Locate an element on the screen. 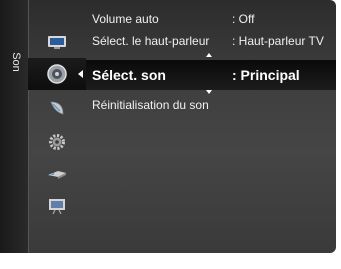 This screenshot has height=269, width=341. channel-icon is located at coordinates (57, 108).